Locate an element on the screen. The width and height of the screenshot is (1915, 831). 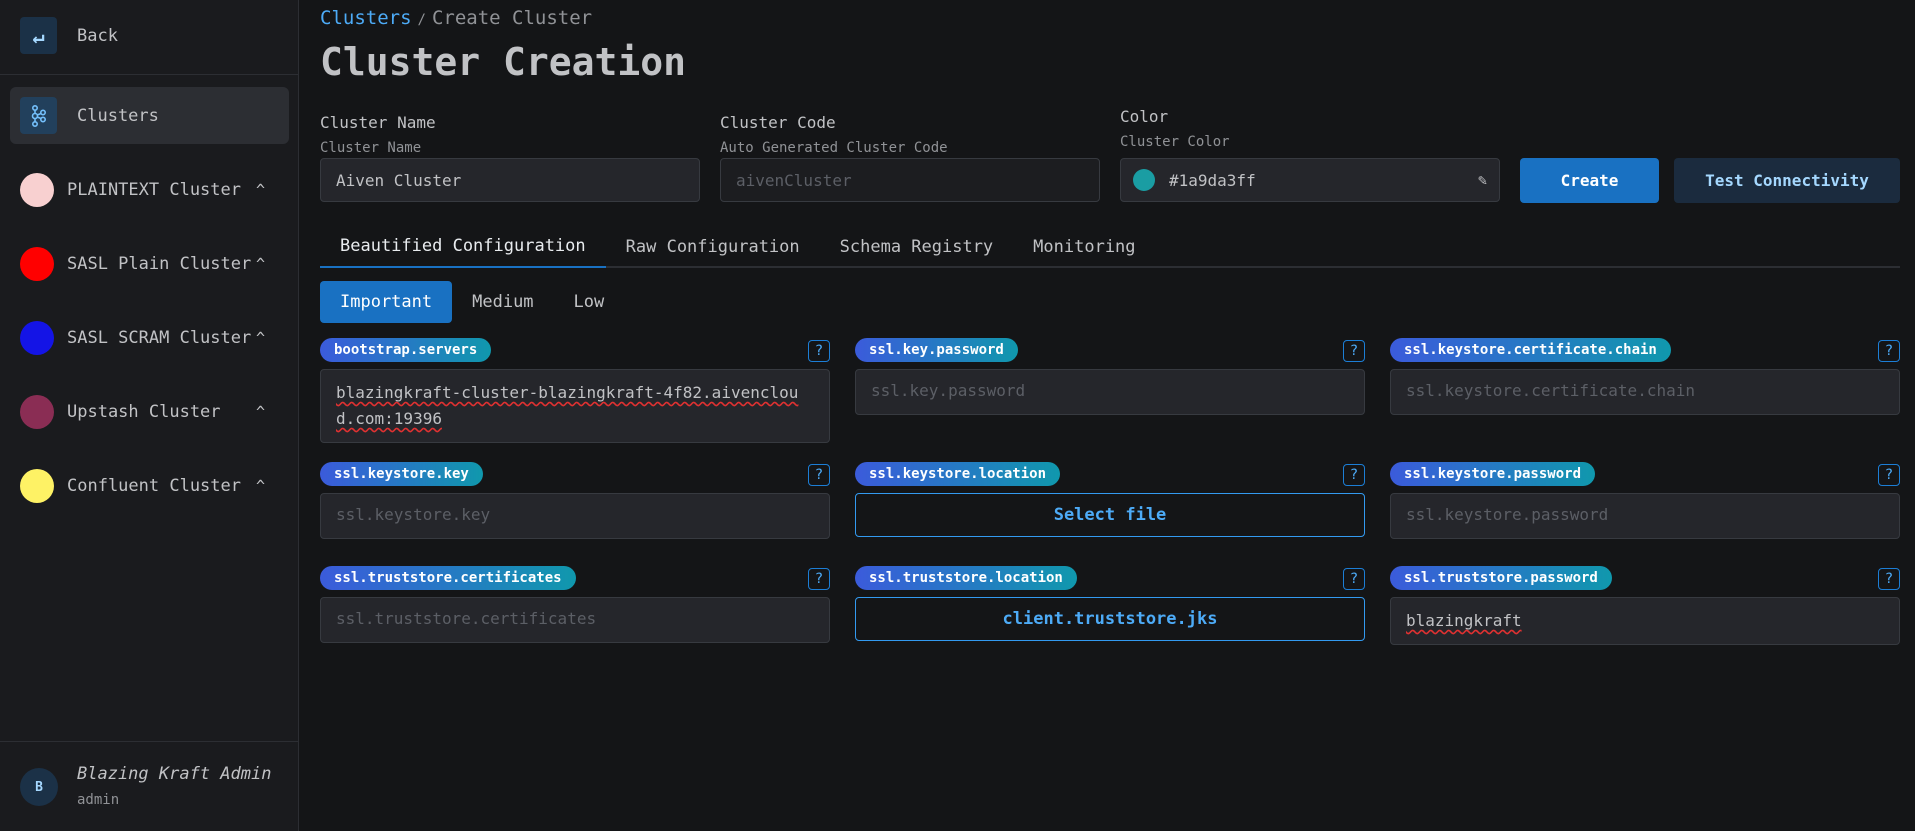
avatar: B is located at coordinates (39, 787).